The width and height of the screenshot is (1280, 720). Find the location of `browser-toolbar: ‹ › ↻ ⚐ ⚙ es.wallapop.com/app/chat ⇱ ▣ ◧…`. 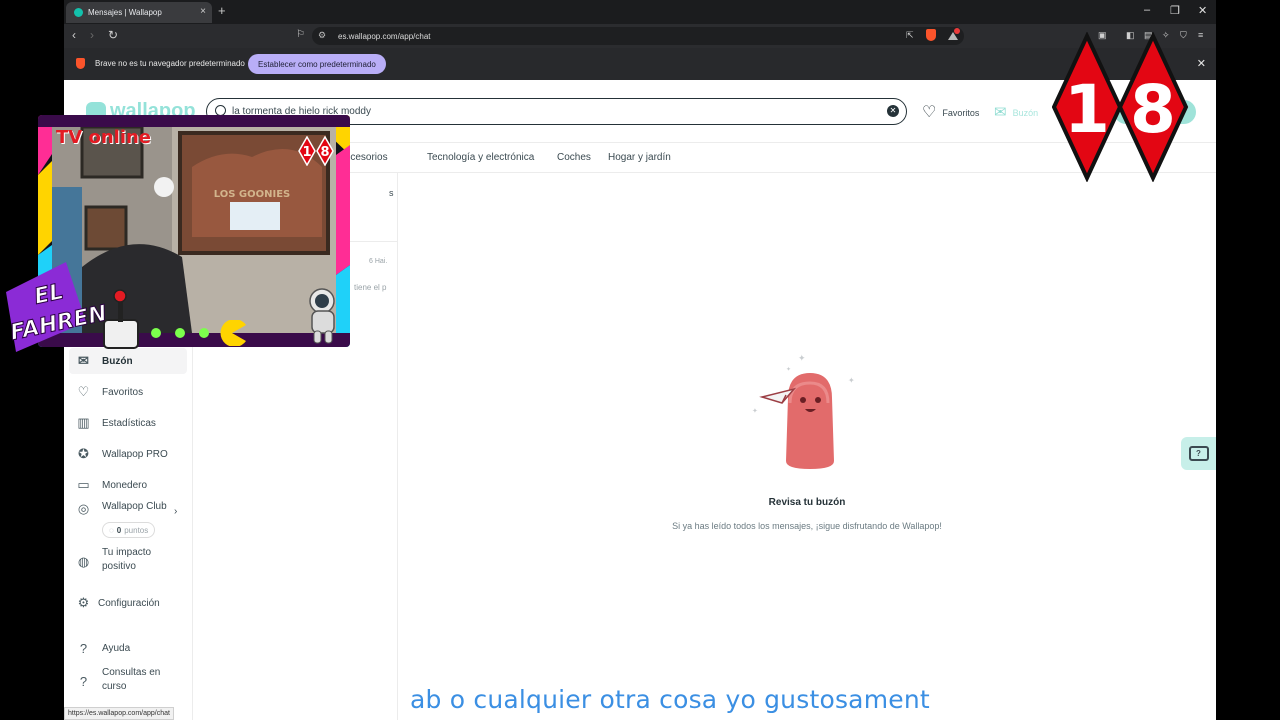

browser-toolbar: ‹ › ↻ ⚐ ⚙ es.wallapop.com/app/chat ⇱ ▣ ◧… is located at coordinates (640, 36).